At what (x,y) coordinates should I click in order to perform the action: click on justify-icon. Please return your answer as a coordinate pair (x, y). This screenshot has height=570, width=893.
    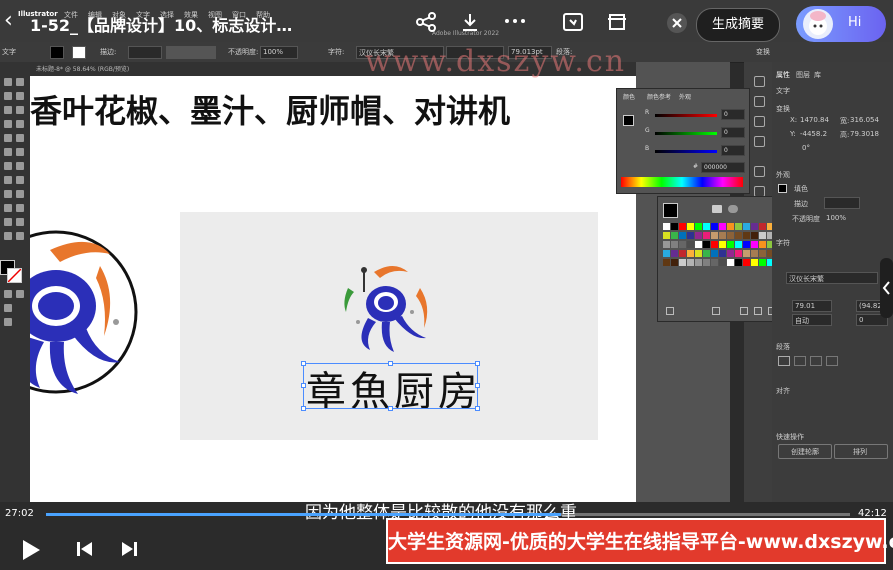
    Looking at the image, I should click on (832, 361).